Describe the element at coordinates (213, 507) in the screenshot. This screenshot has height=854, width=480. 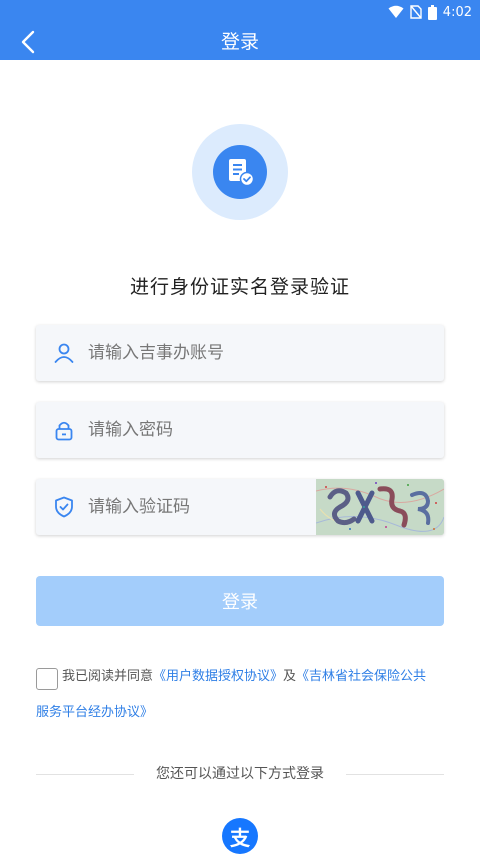
I see `captcha-input` at that location.